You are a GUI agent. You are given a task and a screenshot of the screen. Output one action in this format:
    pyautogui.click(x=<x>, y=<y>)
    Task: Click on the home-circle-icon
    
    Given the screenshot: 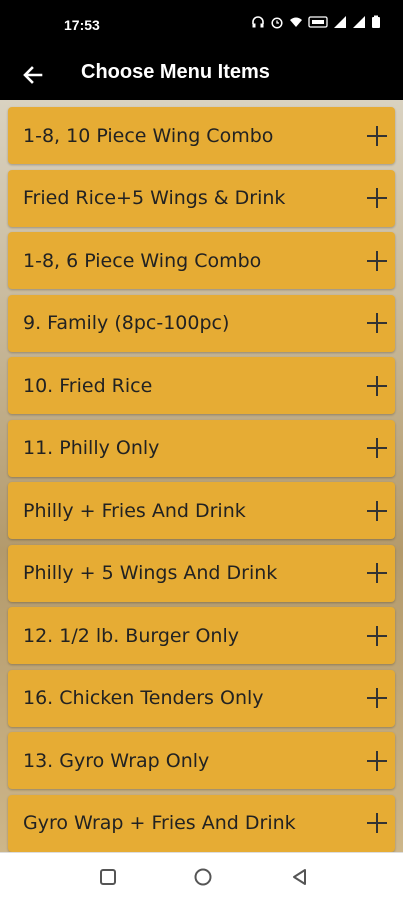 What is the action you would take?
    pyautogui.click(x=203, y=877)
    